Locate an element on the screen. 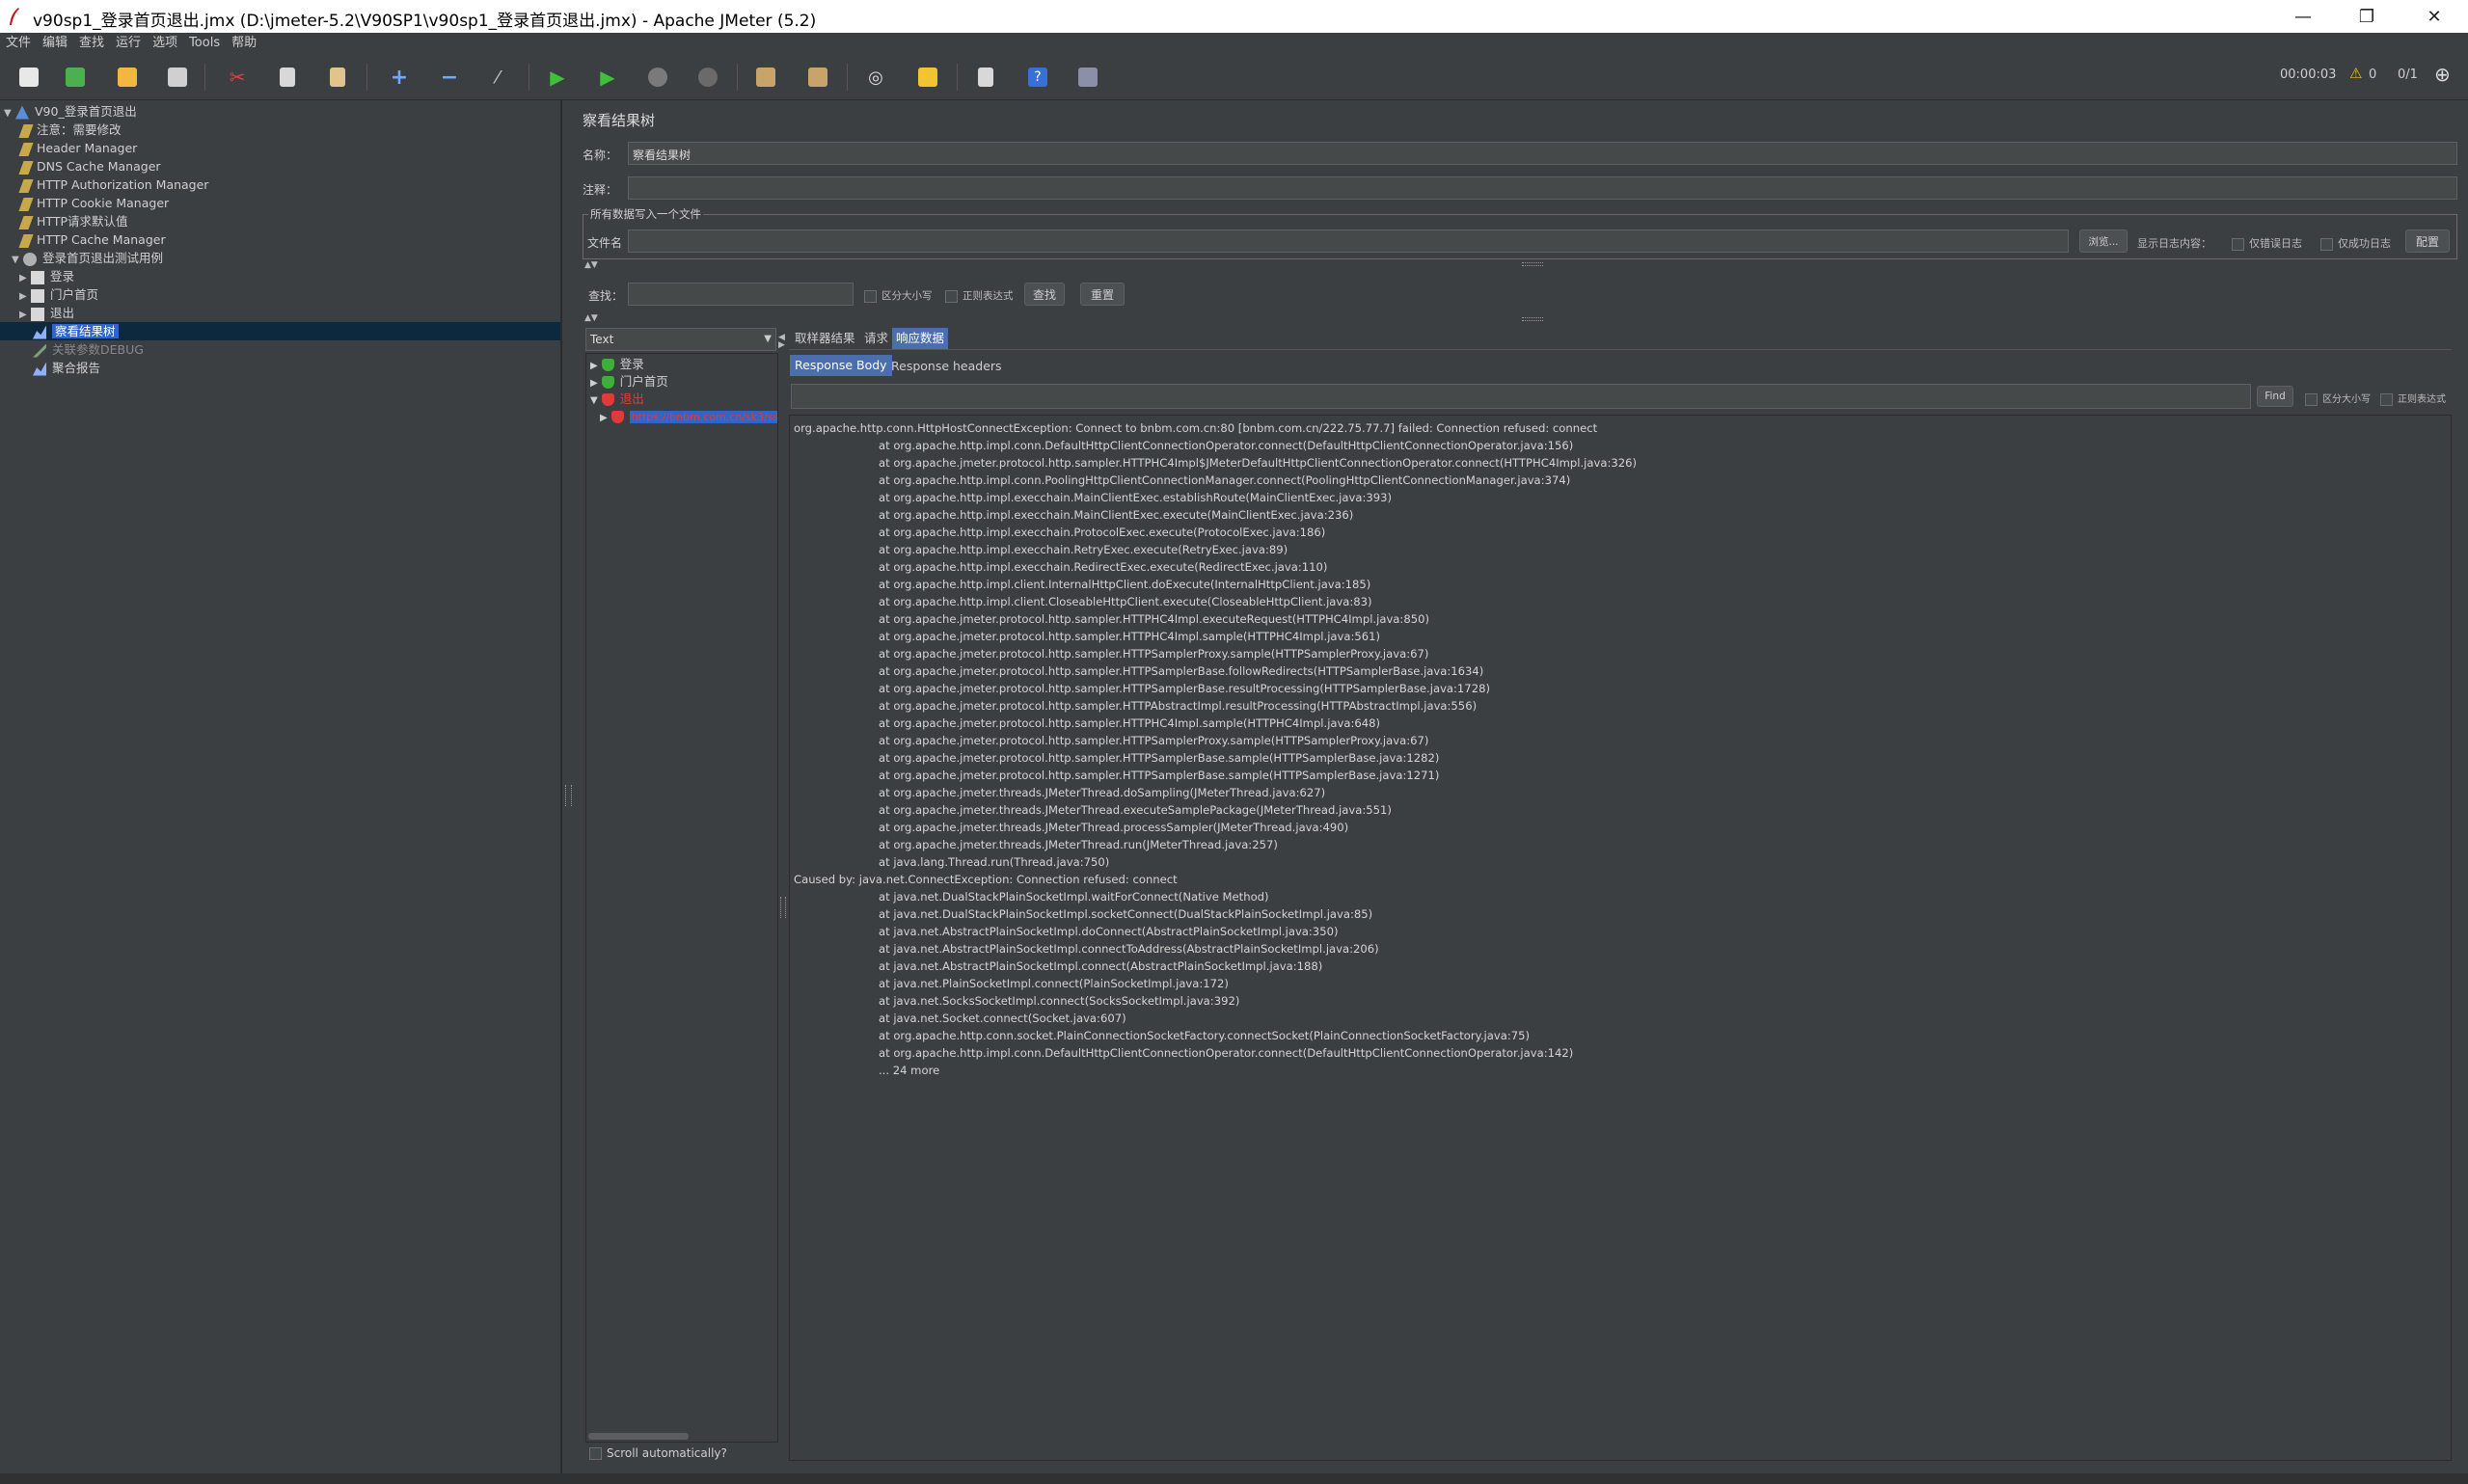  toggle-button: ⁄ is located at coordinates (497, 77).